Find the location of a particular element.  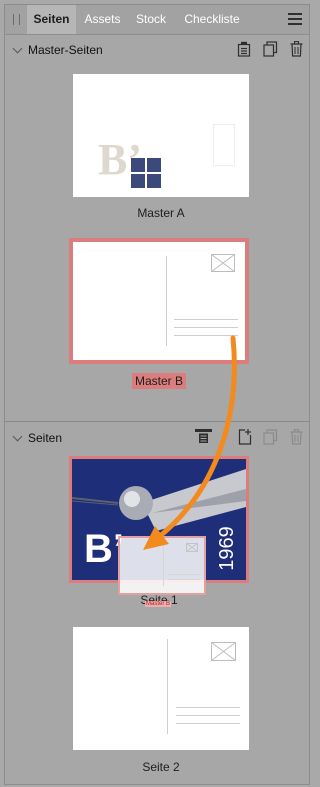

seite-2-thumbnail is located at coordinates (161, 688).